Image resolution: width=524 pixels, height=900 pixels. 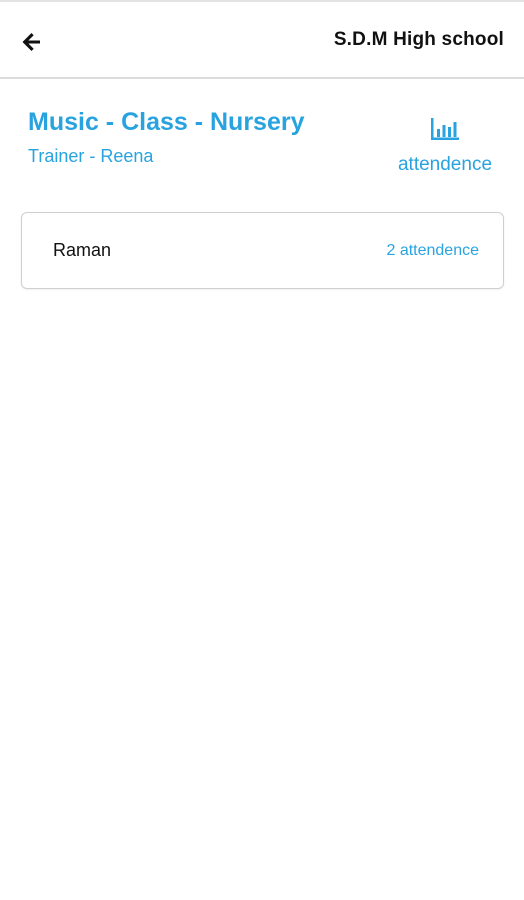 What do you see at coordinates (262, 250) in the screenshot?
I see `student-list-item: Raman 2 attendence` at bounding box center [262, 250].